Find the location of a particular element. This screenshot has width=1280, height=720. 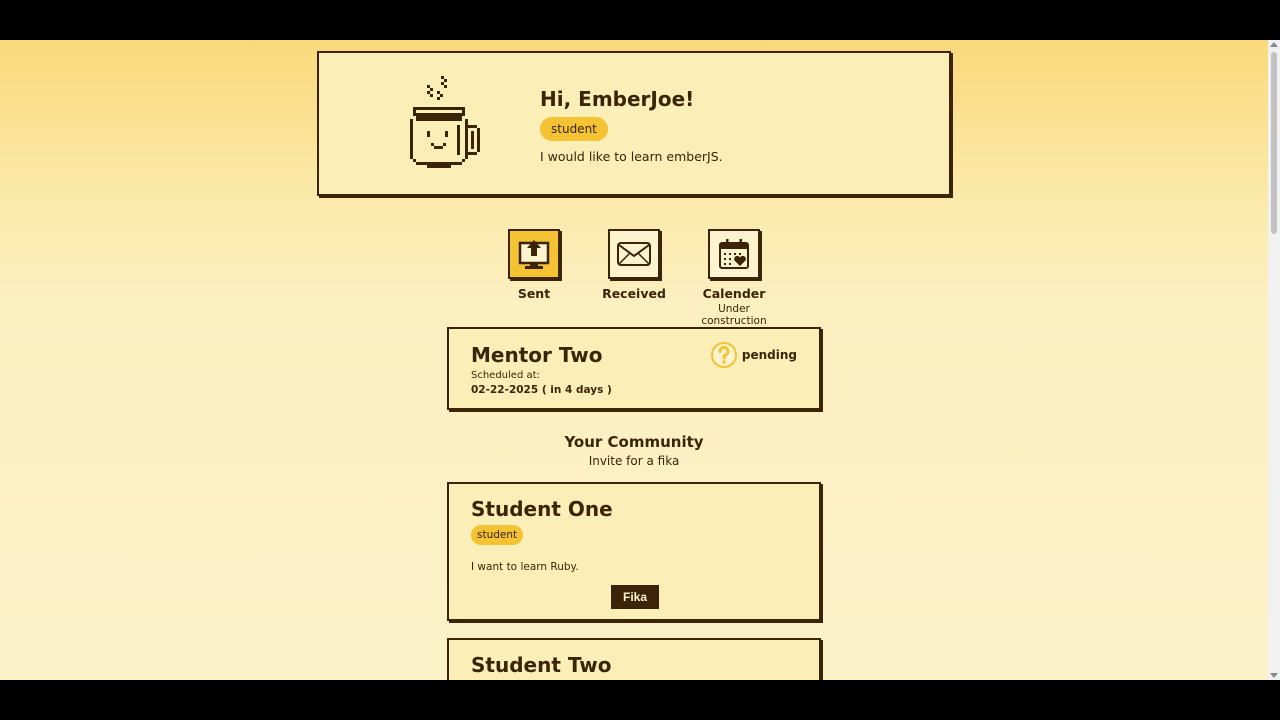

envelope-icon is located at coordinates (634, 254).